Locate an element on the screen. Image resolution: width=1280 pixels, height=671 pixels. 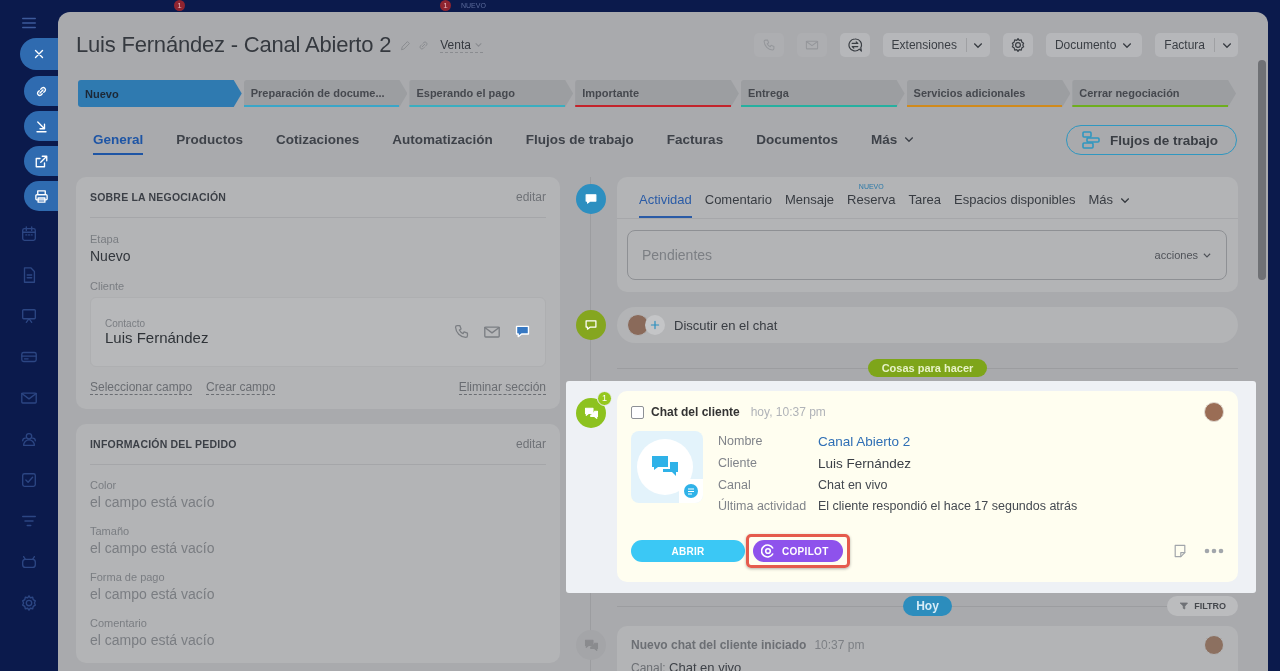
field-value: Luis Fernández is located at coordinates (865, 463).